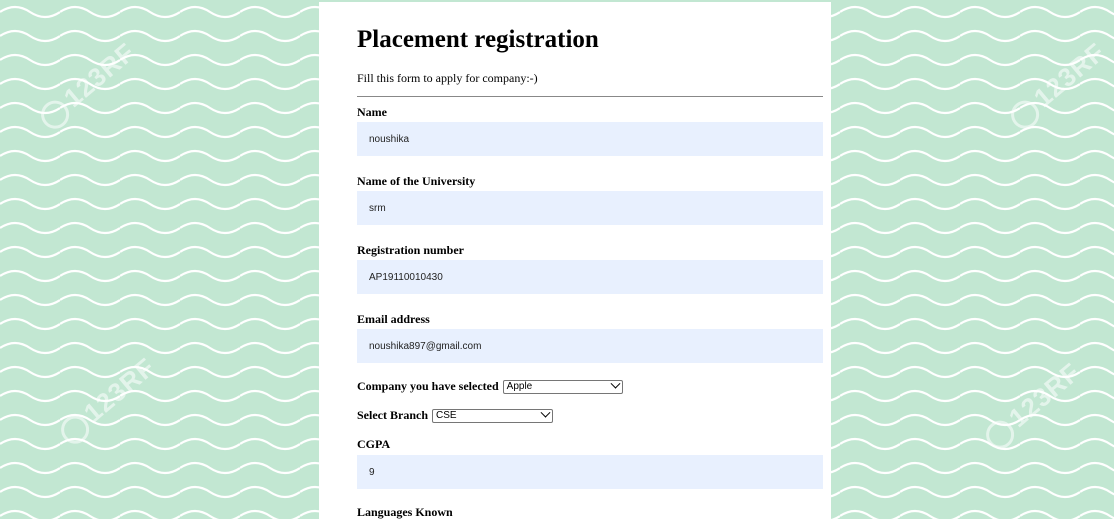  Describe the element at coordinates (492, 415) in the screenshot. I see `branch-select: CSE` at that location.